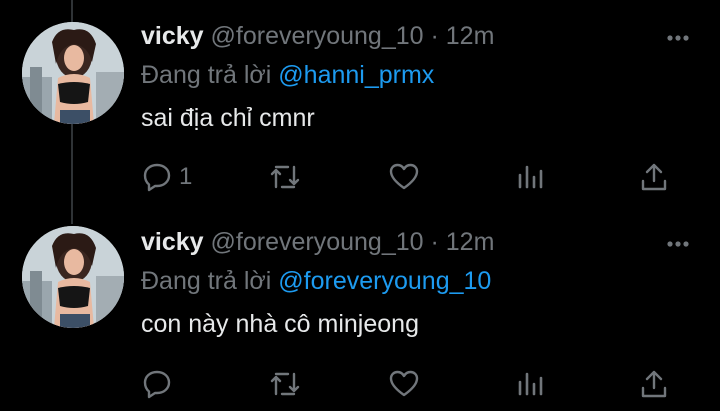 Image resolution: width=720 pixels, height=411 pixels. I want to click on action-bar: 1, so click(360, 178).